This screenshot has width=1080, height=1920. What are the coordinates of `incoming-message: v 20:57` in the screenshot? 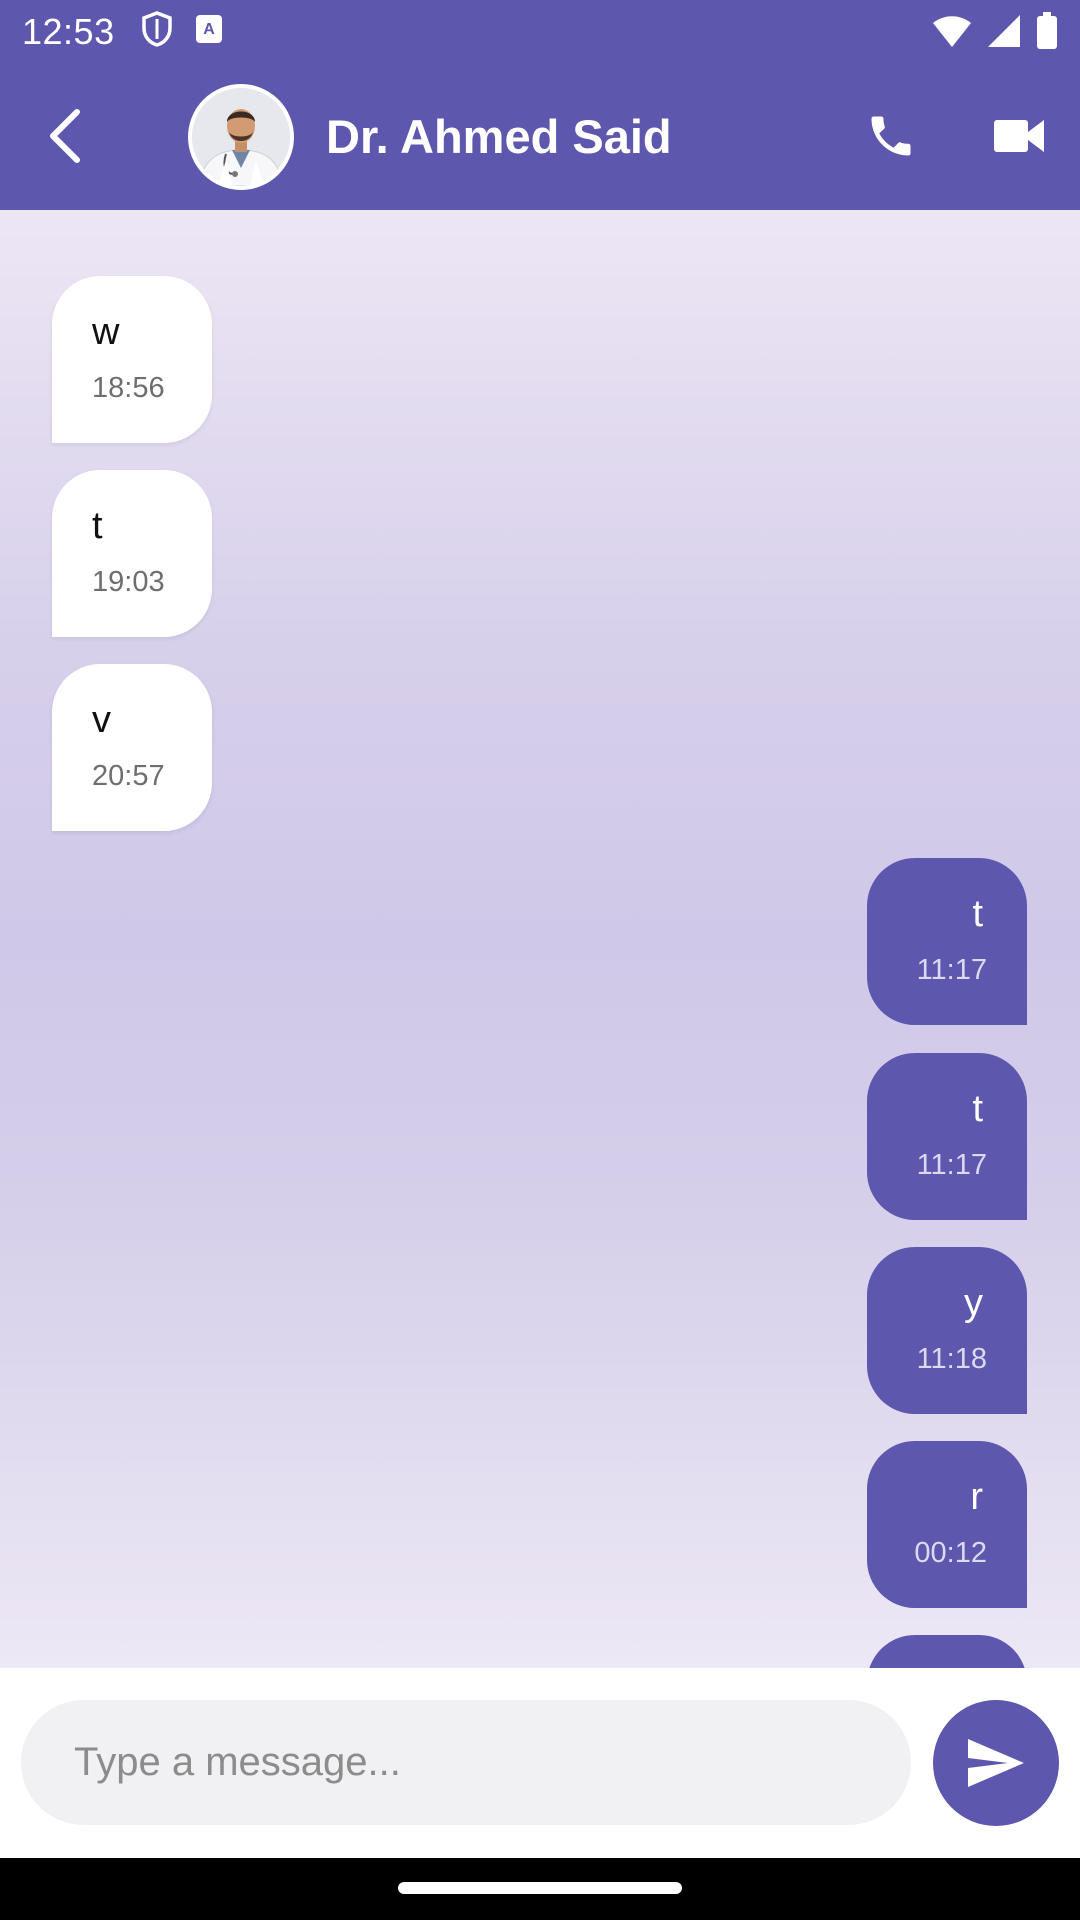 It's located at (132, 747).